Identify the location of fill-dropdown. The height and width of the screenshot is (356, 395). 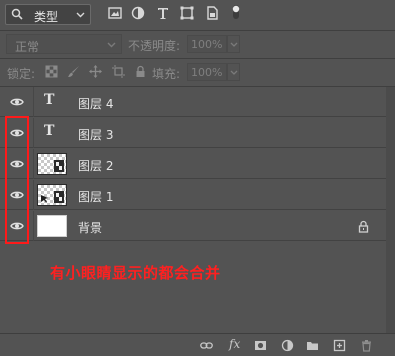
(233, 72).